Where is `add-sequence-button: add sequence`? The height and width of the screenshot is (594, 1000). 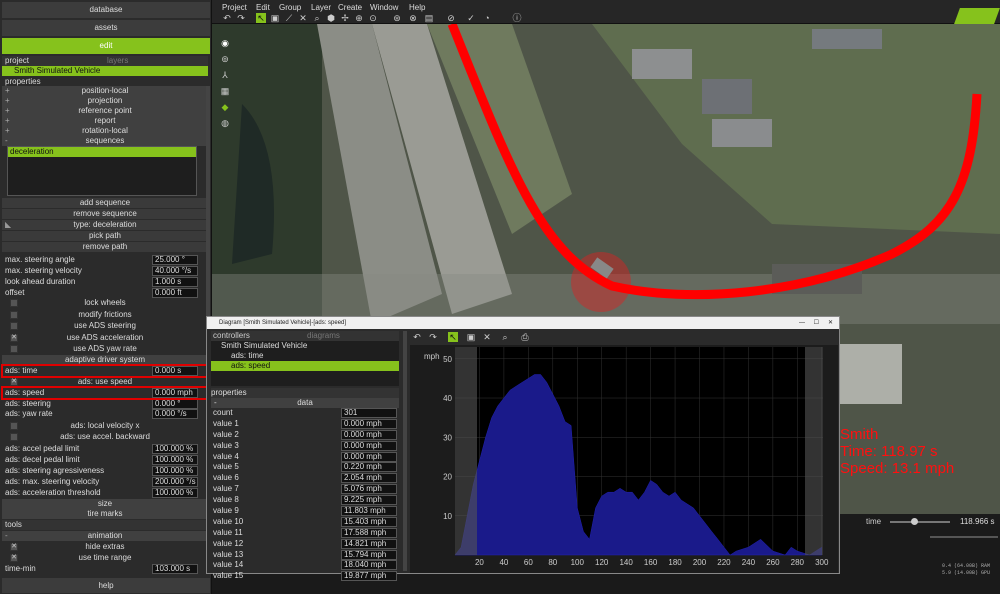
add-sequence-button: add sequence is located at coordinates (105, 203).